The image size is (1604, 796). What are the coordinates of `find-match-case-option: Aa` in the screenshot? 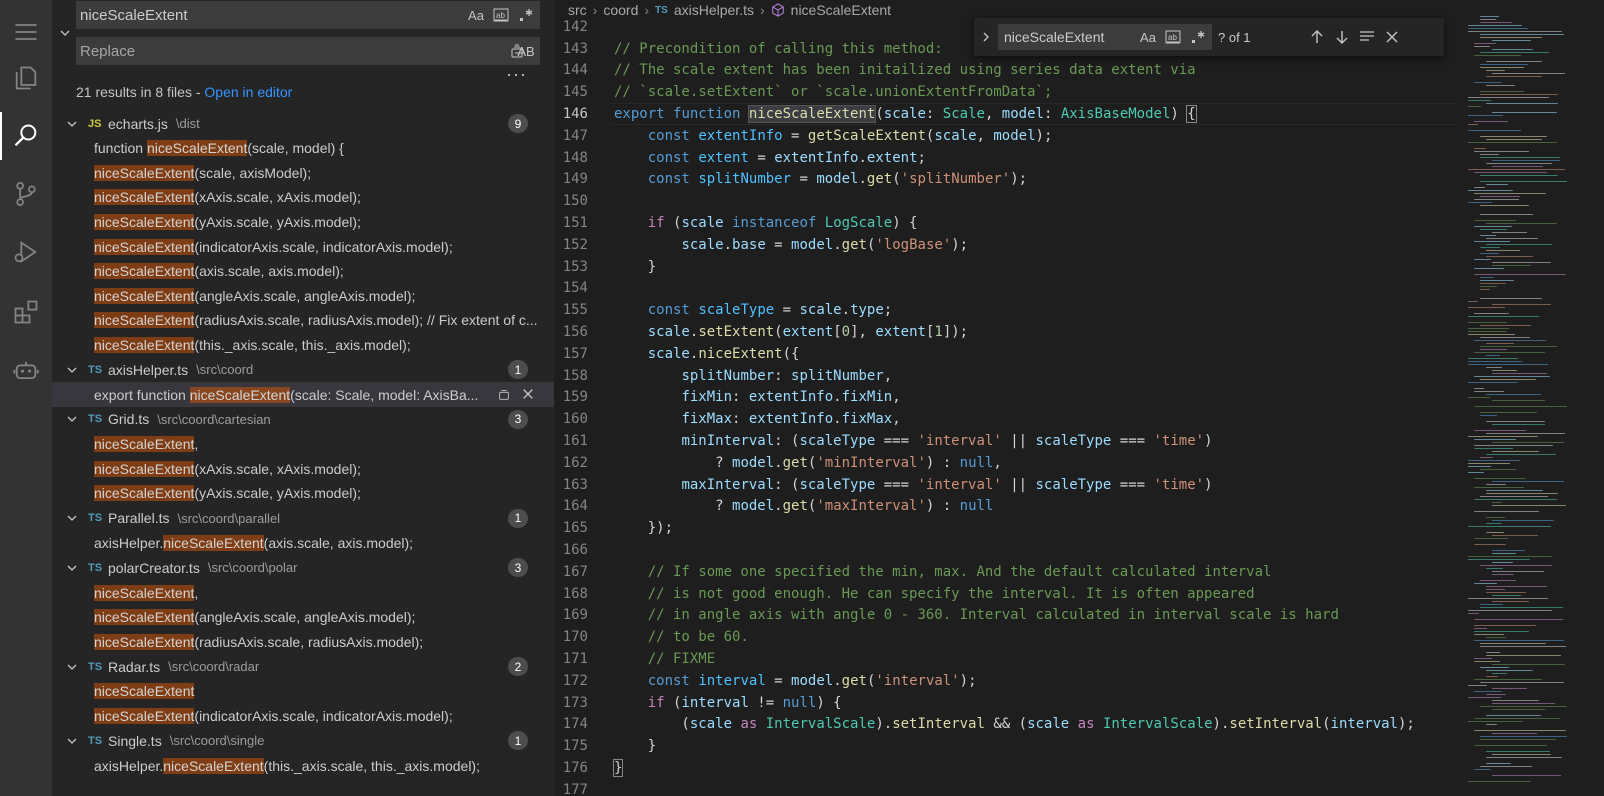 It's located at (1148, 37).